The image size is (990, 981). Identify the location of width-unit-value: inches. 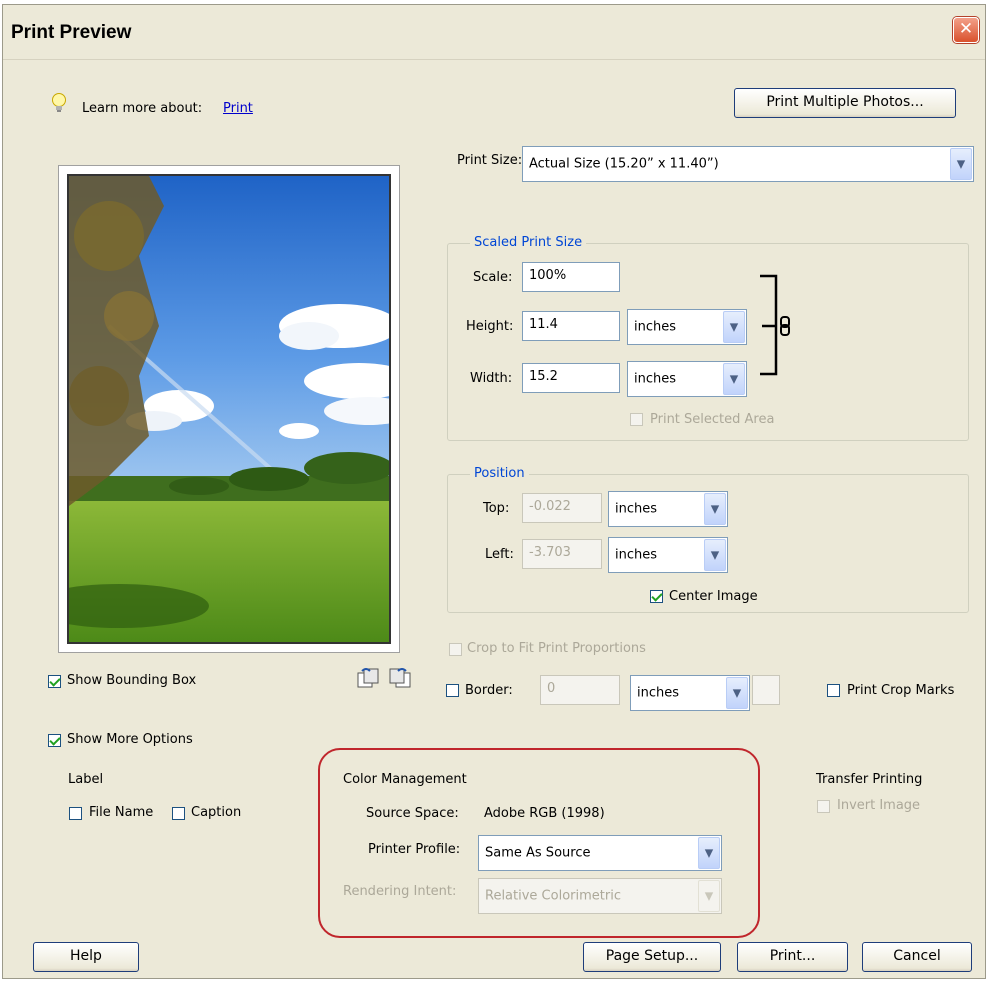
(655, 379).